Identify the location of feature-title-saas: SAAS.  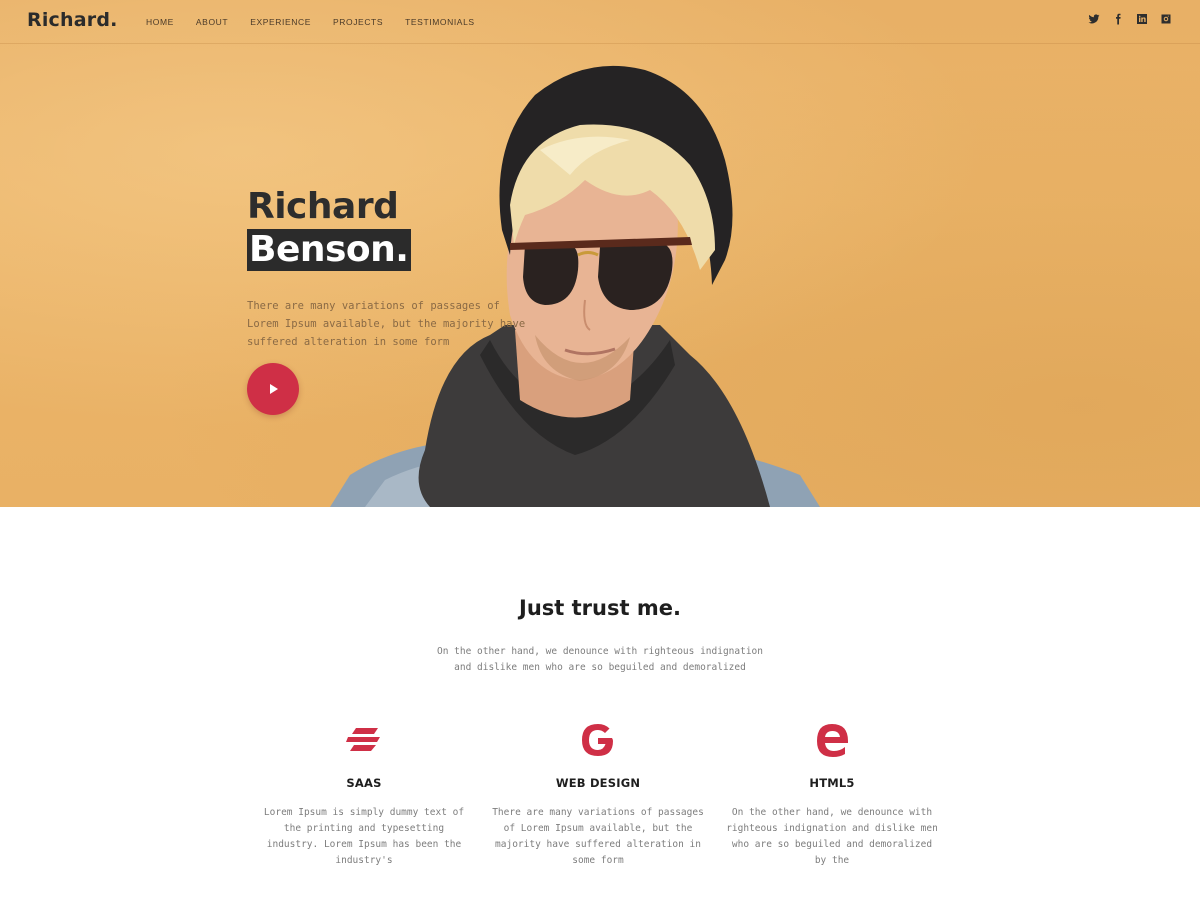
(364, 783).